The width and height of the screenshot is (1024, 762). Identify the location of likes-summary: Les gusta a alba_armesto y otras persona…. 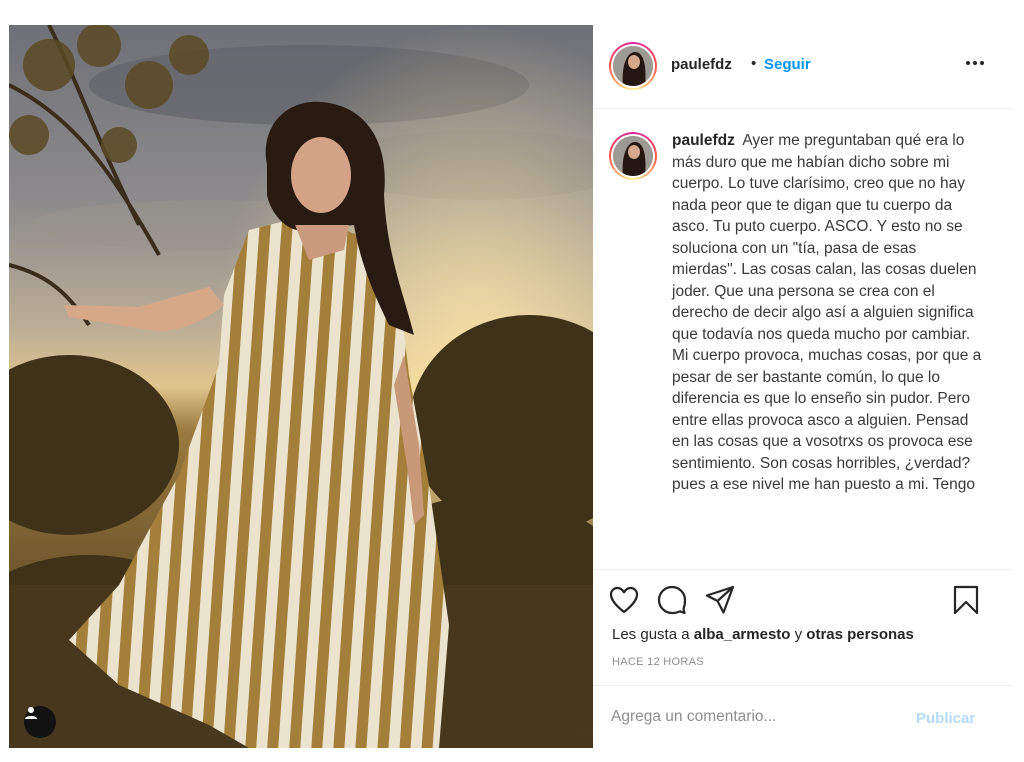
(763, 634).